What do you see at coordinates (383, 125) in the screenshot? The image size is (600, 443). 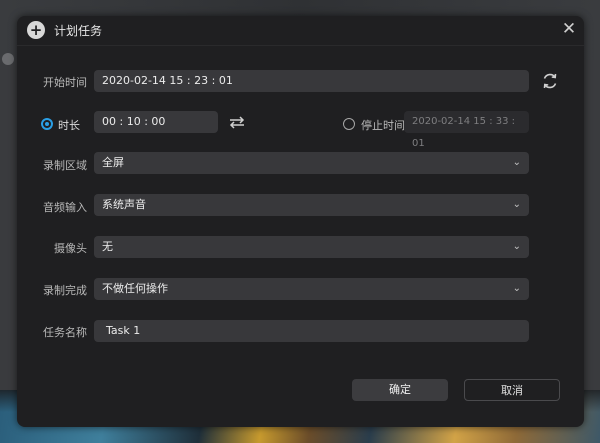 I see `stop-time-label: 停止时间` at bounding box center [383, 125].